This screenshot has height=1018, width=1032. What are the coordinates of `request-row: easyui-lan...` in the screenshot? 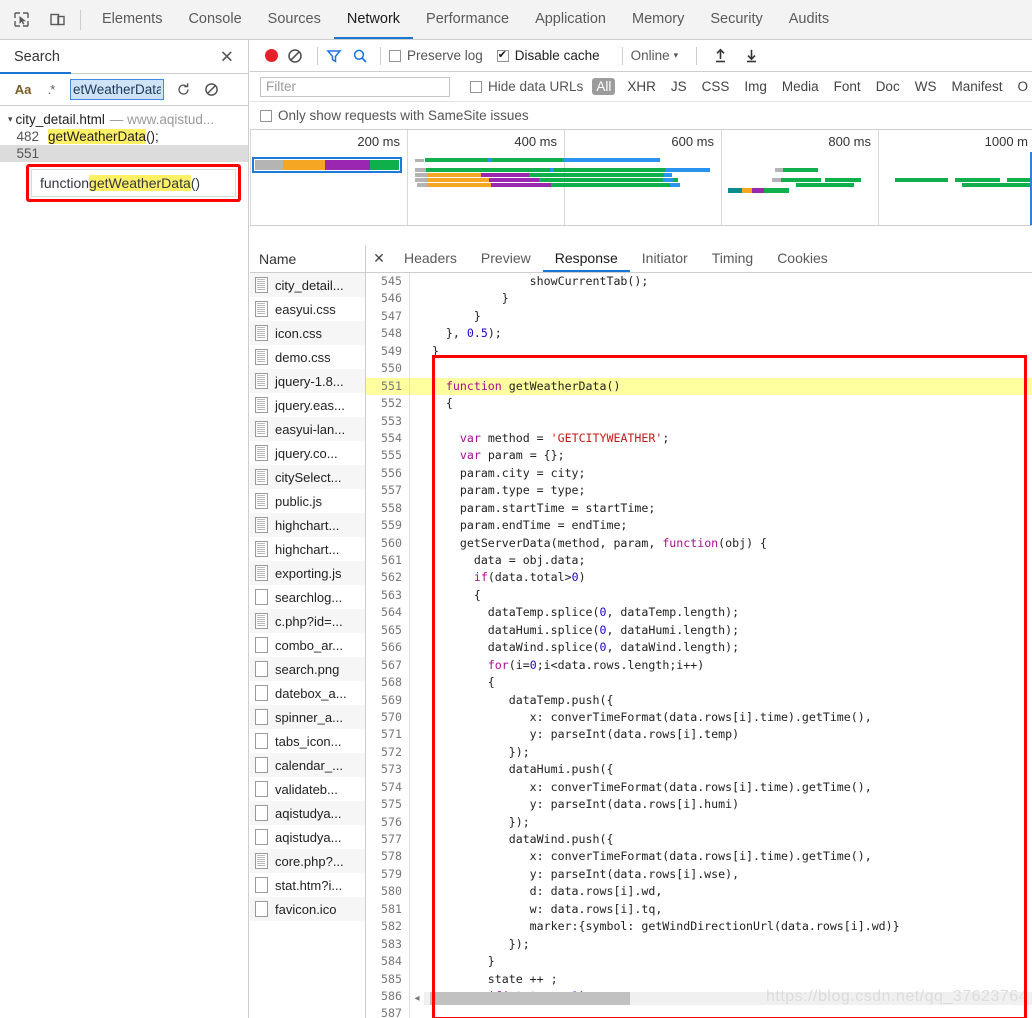 It's located at (307, 429).